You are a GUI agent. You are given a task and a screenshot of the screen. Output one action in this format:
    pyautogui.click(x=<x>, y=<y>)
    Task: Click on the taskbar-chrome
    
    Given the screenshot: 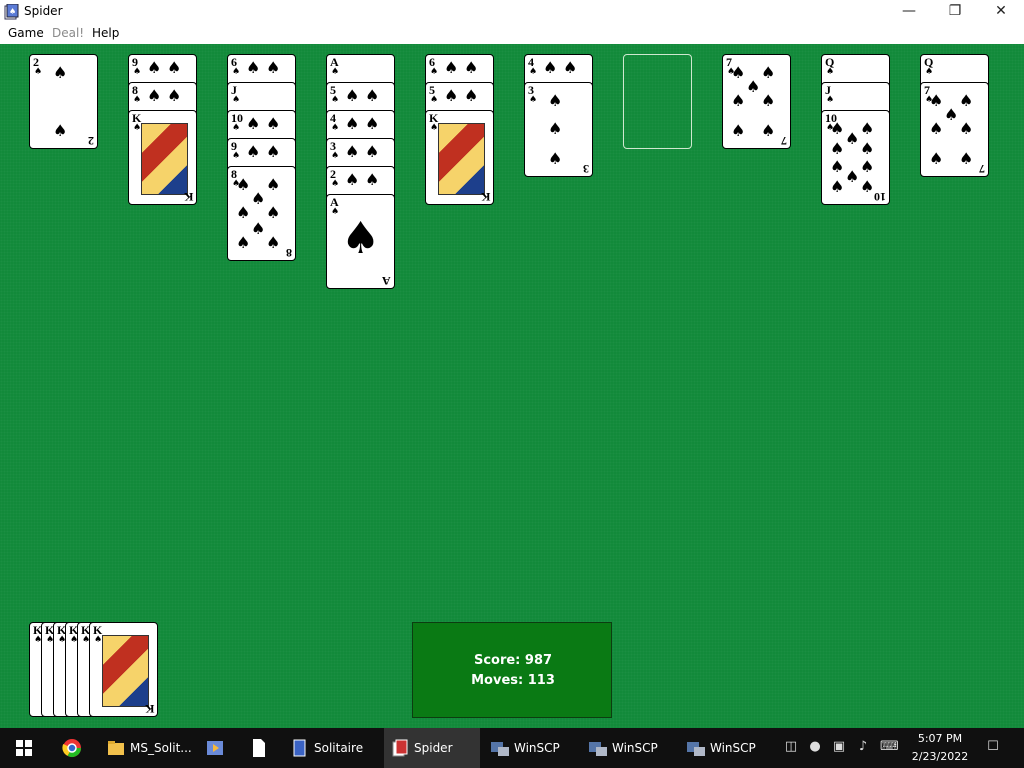 What is the action you would take?
    pyautogui.click(x=72, y=748)
    